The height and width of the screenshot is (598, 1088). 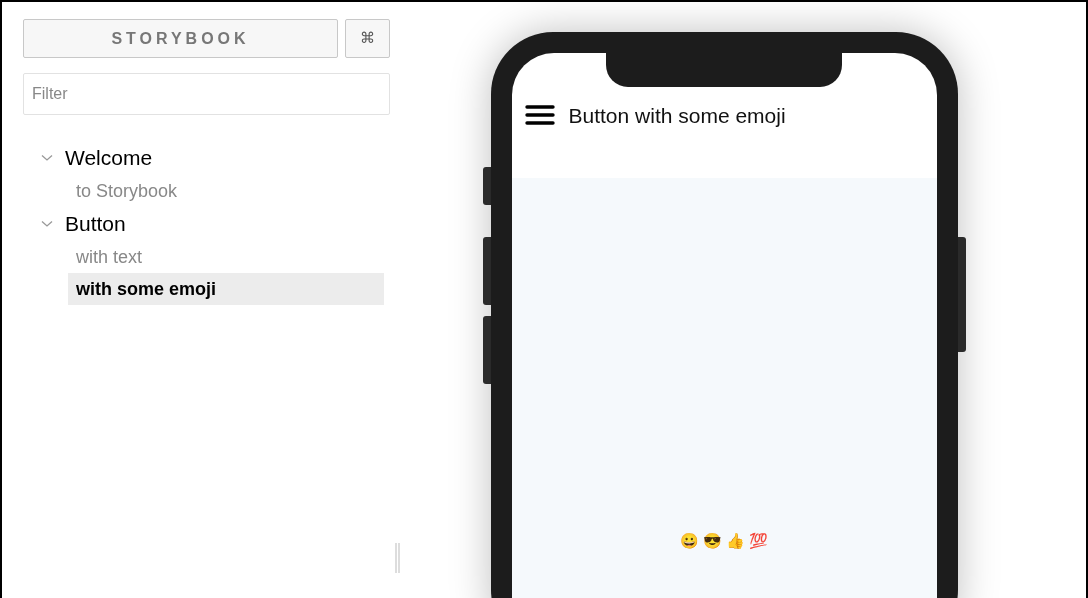 I want to click on tree-item: to Storybook, so click(x=226, y=191).